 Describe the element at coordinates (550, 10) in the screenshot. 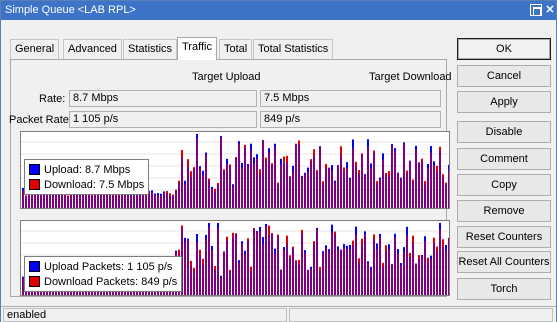

I see `close-icon: ✕` at that location.